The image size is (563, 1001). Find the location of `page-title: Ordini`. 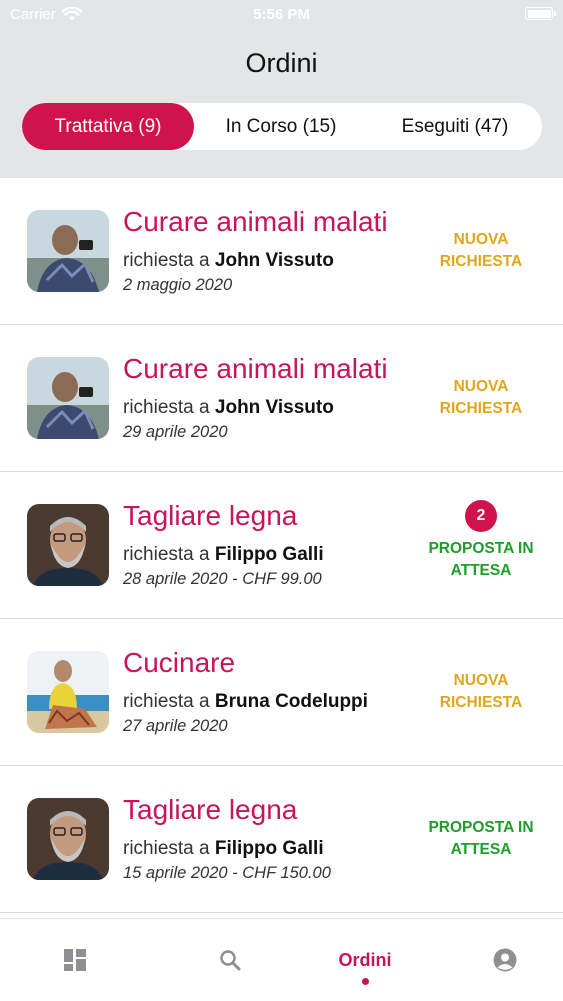

page-title: Ordini is located at coordinates (281, 63).